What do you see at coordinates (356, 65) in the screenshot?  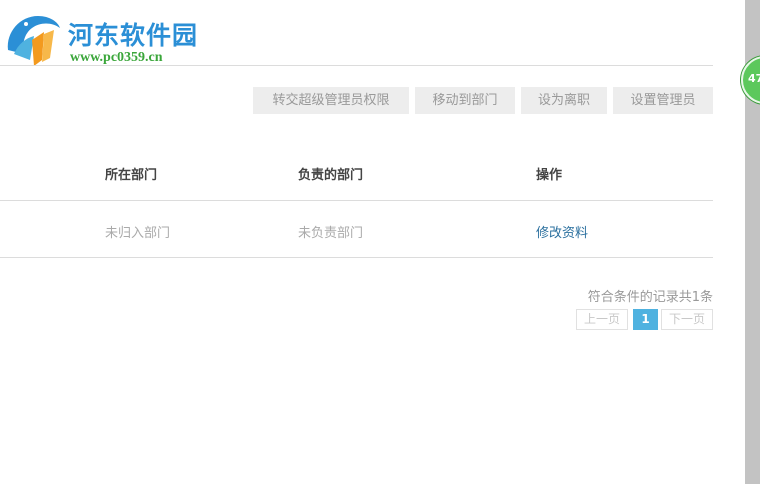 I see `header-divider` at bounding box center [356, 65].